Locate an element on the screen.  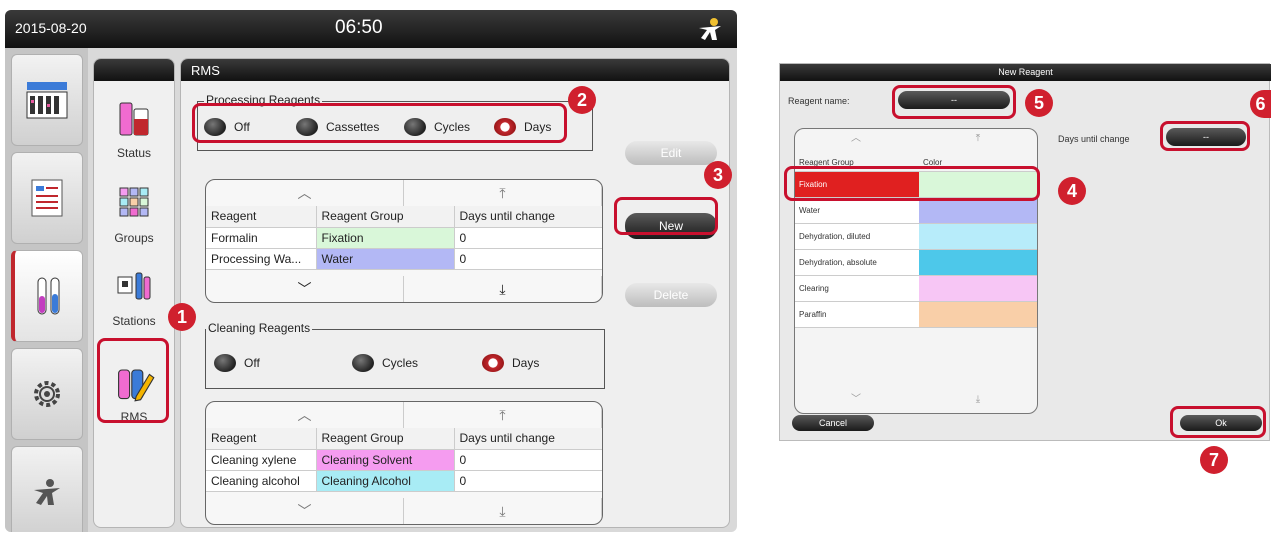
subnav-groups-label: Groups is located at coordinates (134, 238).